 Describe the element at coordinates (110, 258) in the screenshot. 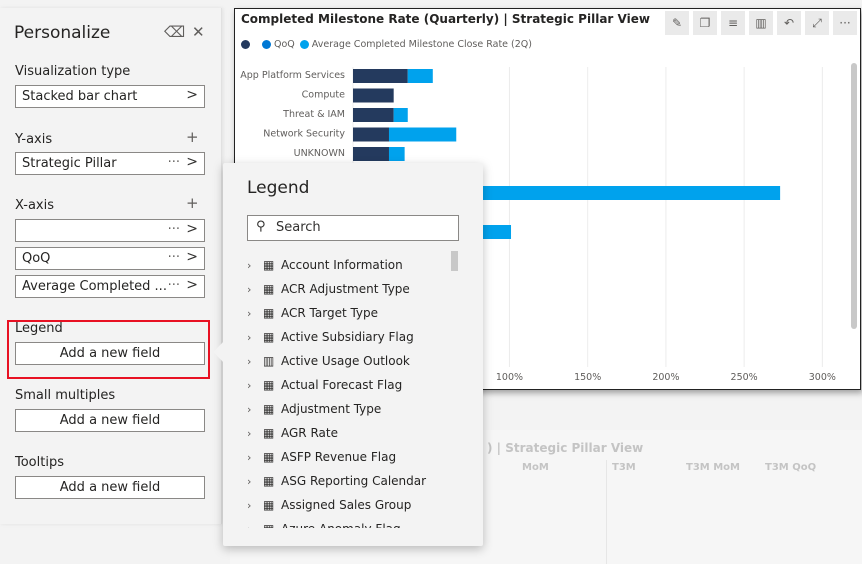

I see `x-axis-field: QoQ ··· >` at that location.